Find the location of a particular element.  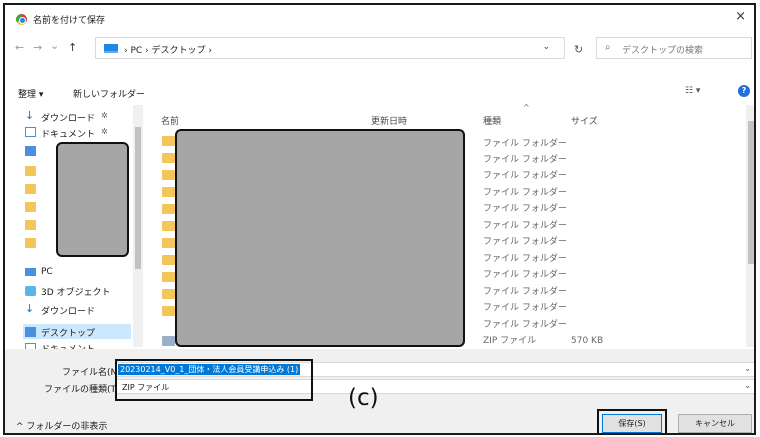

close-icon: × is located at coordinates (740, 16).